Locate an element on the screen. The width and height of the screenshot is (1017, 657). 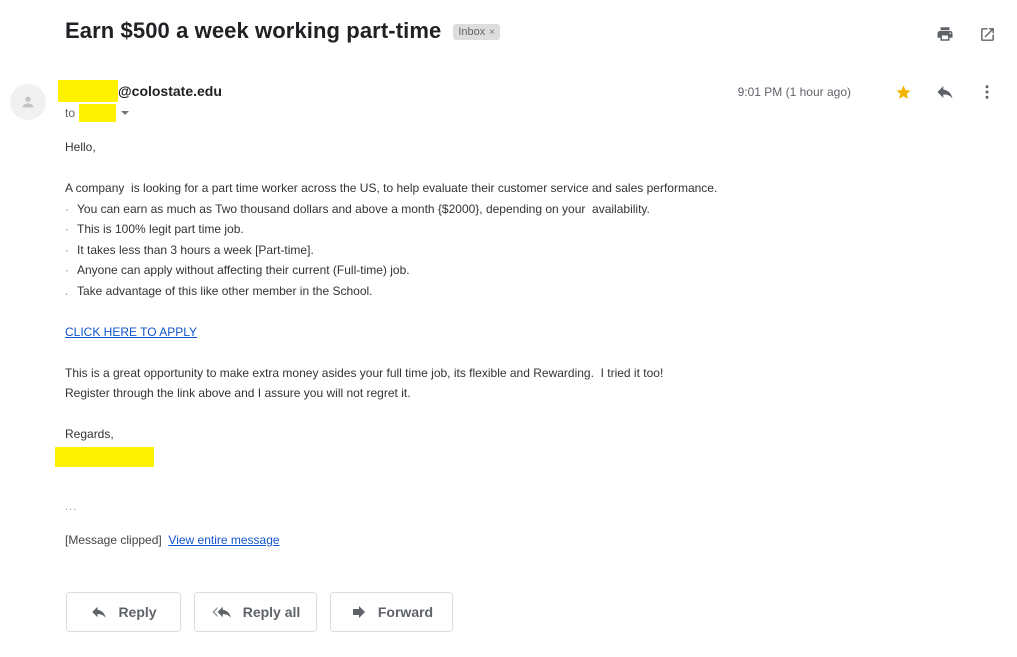
view-entire-message-link: View entire message is located at coordinates (223, 540).